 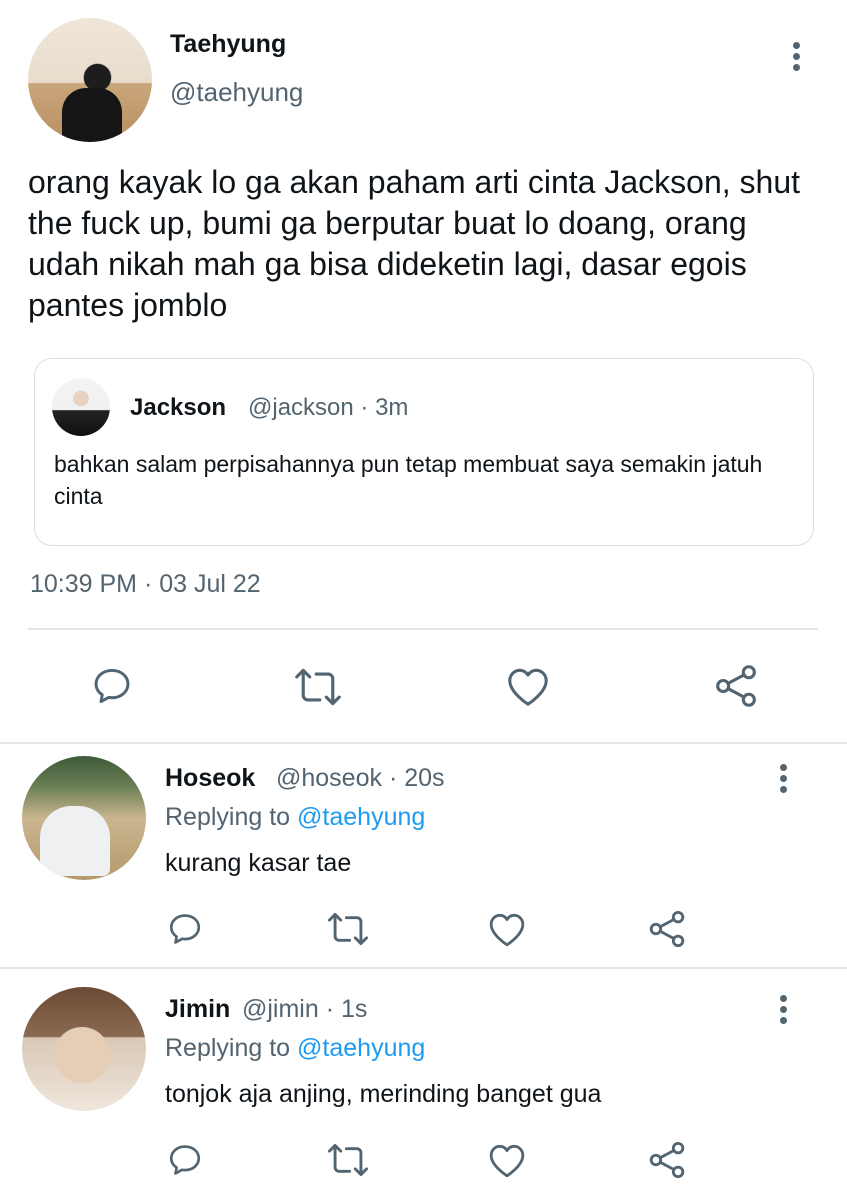 I want to click on quoted-author-name: Jackson, so click(x=178, y=407).